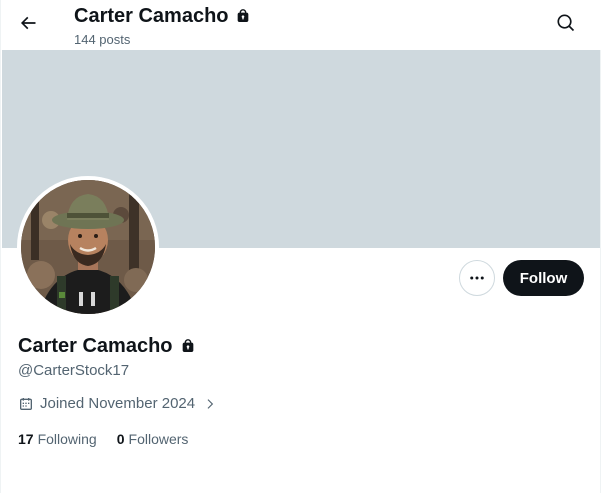  Describe the element at coordinates (158, 439) in the screenshot. I see `followers-label: Followers` at that location.